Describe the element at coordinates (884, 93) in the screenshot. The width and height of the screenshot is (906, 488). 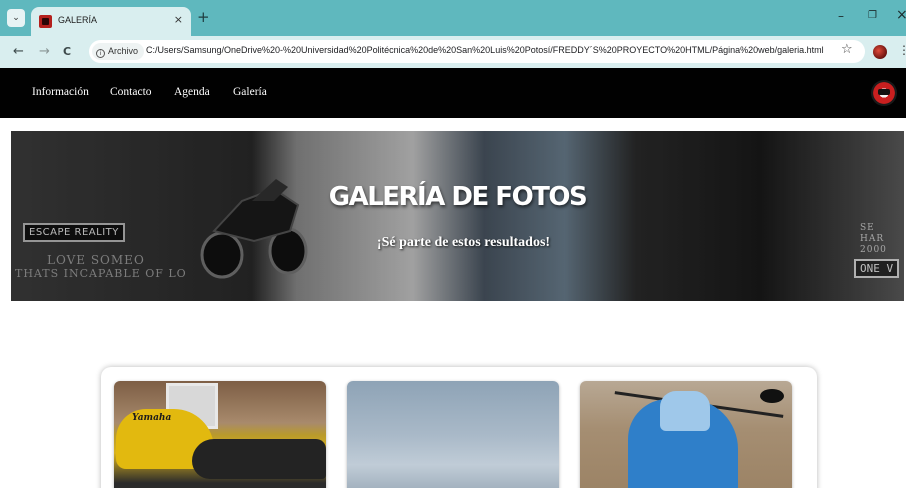
I see `site-logo` at that location.